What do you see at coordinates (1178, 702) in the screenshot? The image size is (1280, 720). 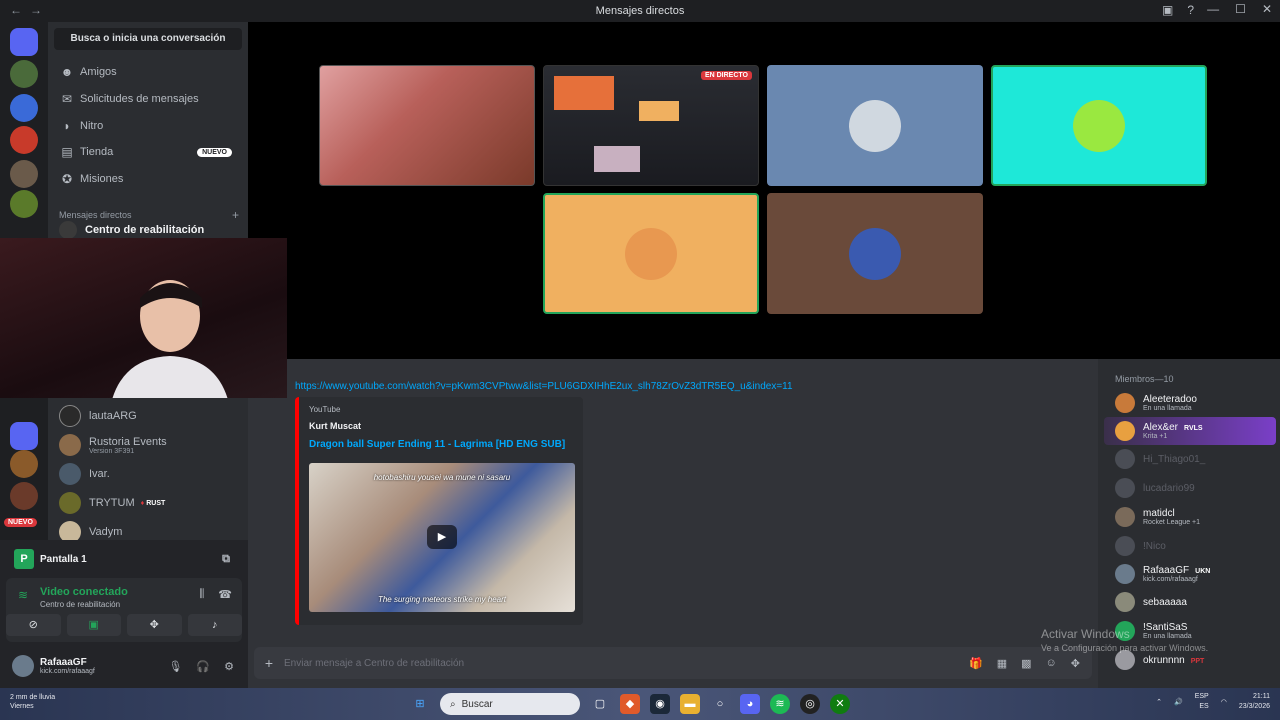 I see `speaker-icon: 🔊` at bounding box center [1178, 702].